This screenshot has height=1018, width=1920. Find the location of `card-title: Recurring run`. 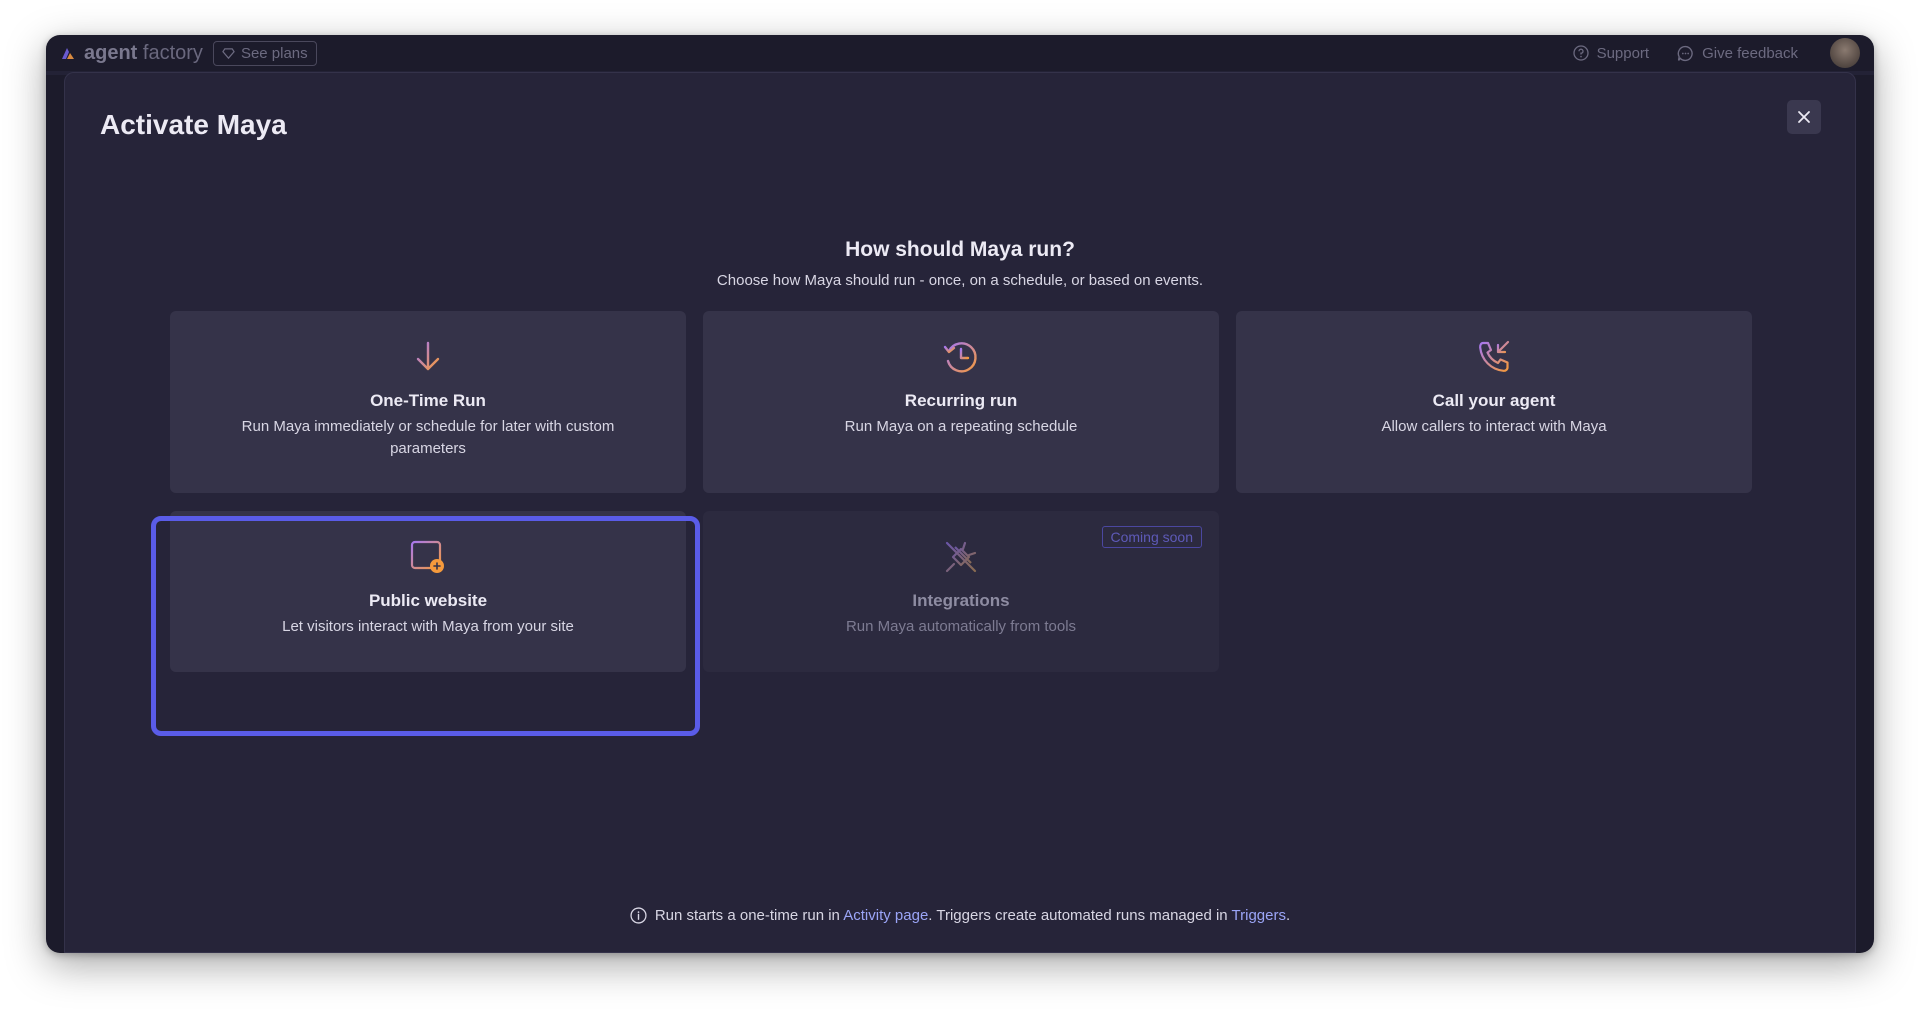

card-title: Recurring run is located at coordinates (961, 400).